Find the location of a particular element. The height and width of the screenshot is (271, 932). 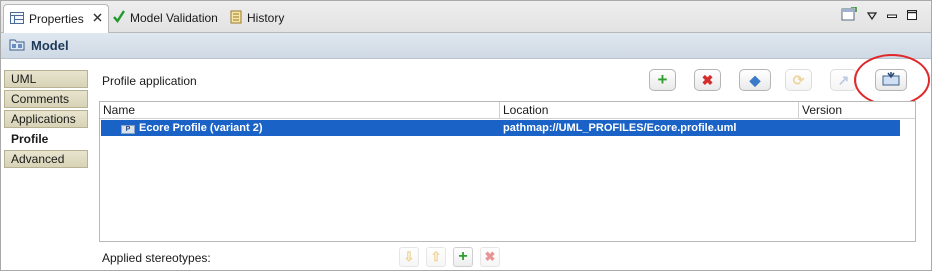

remove-profile-button: ✖ is located at coordinates (707, 80).